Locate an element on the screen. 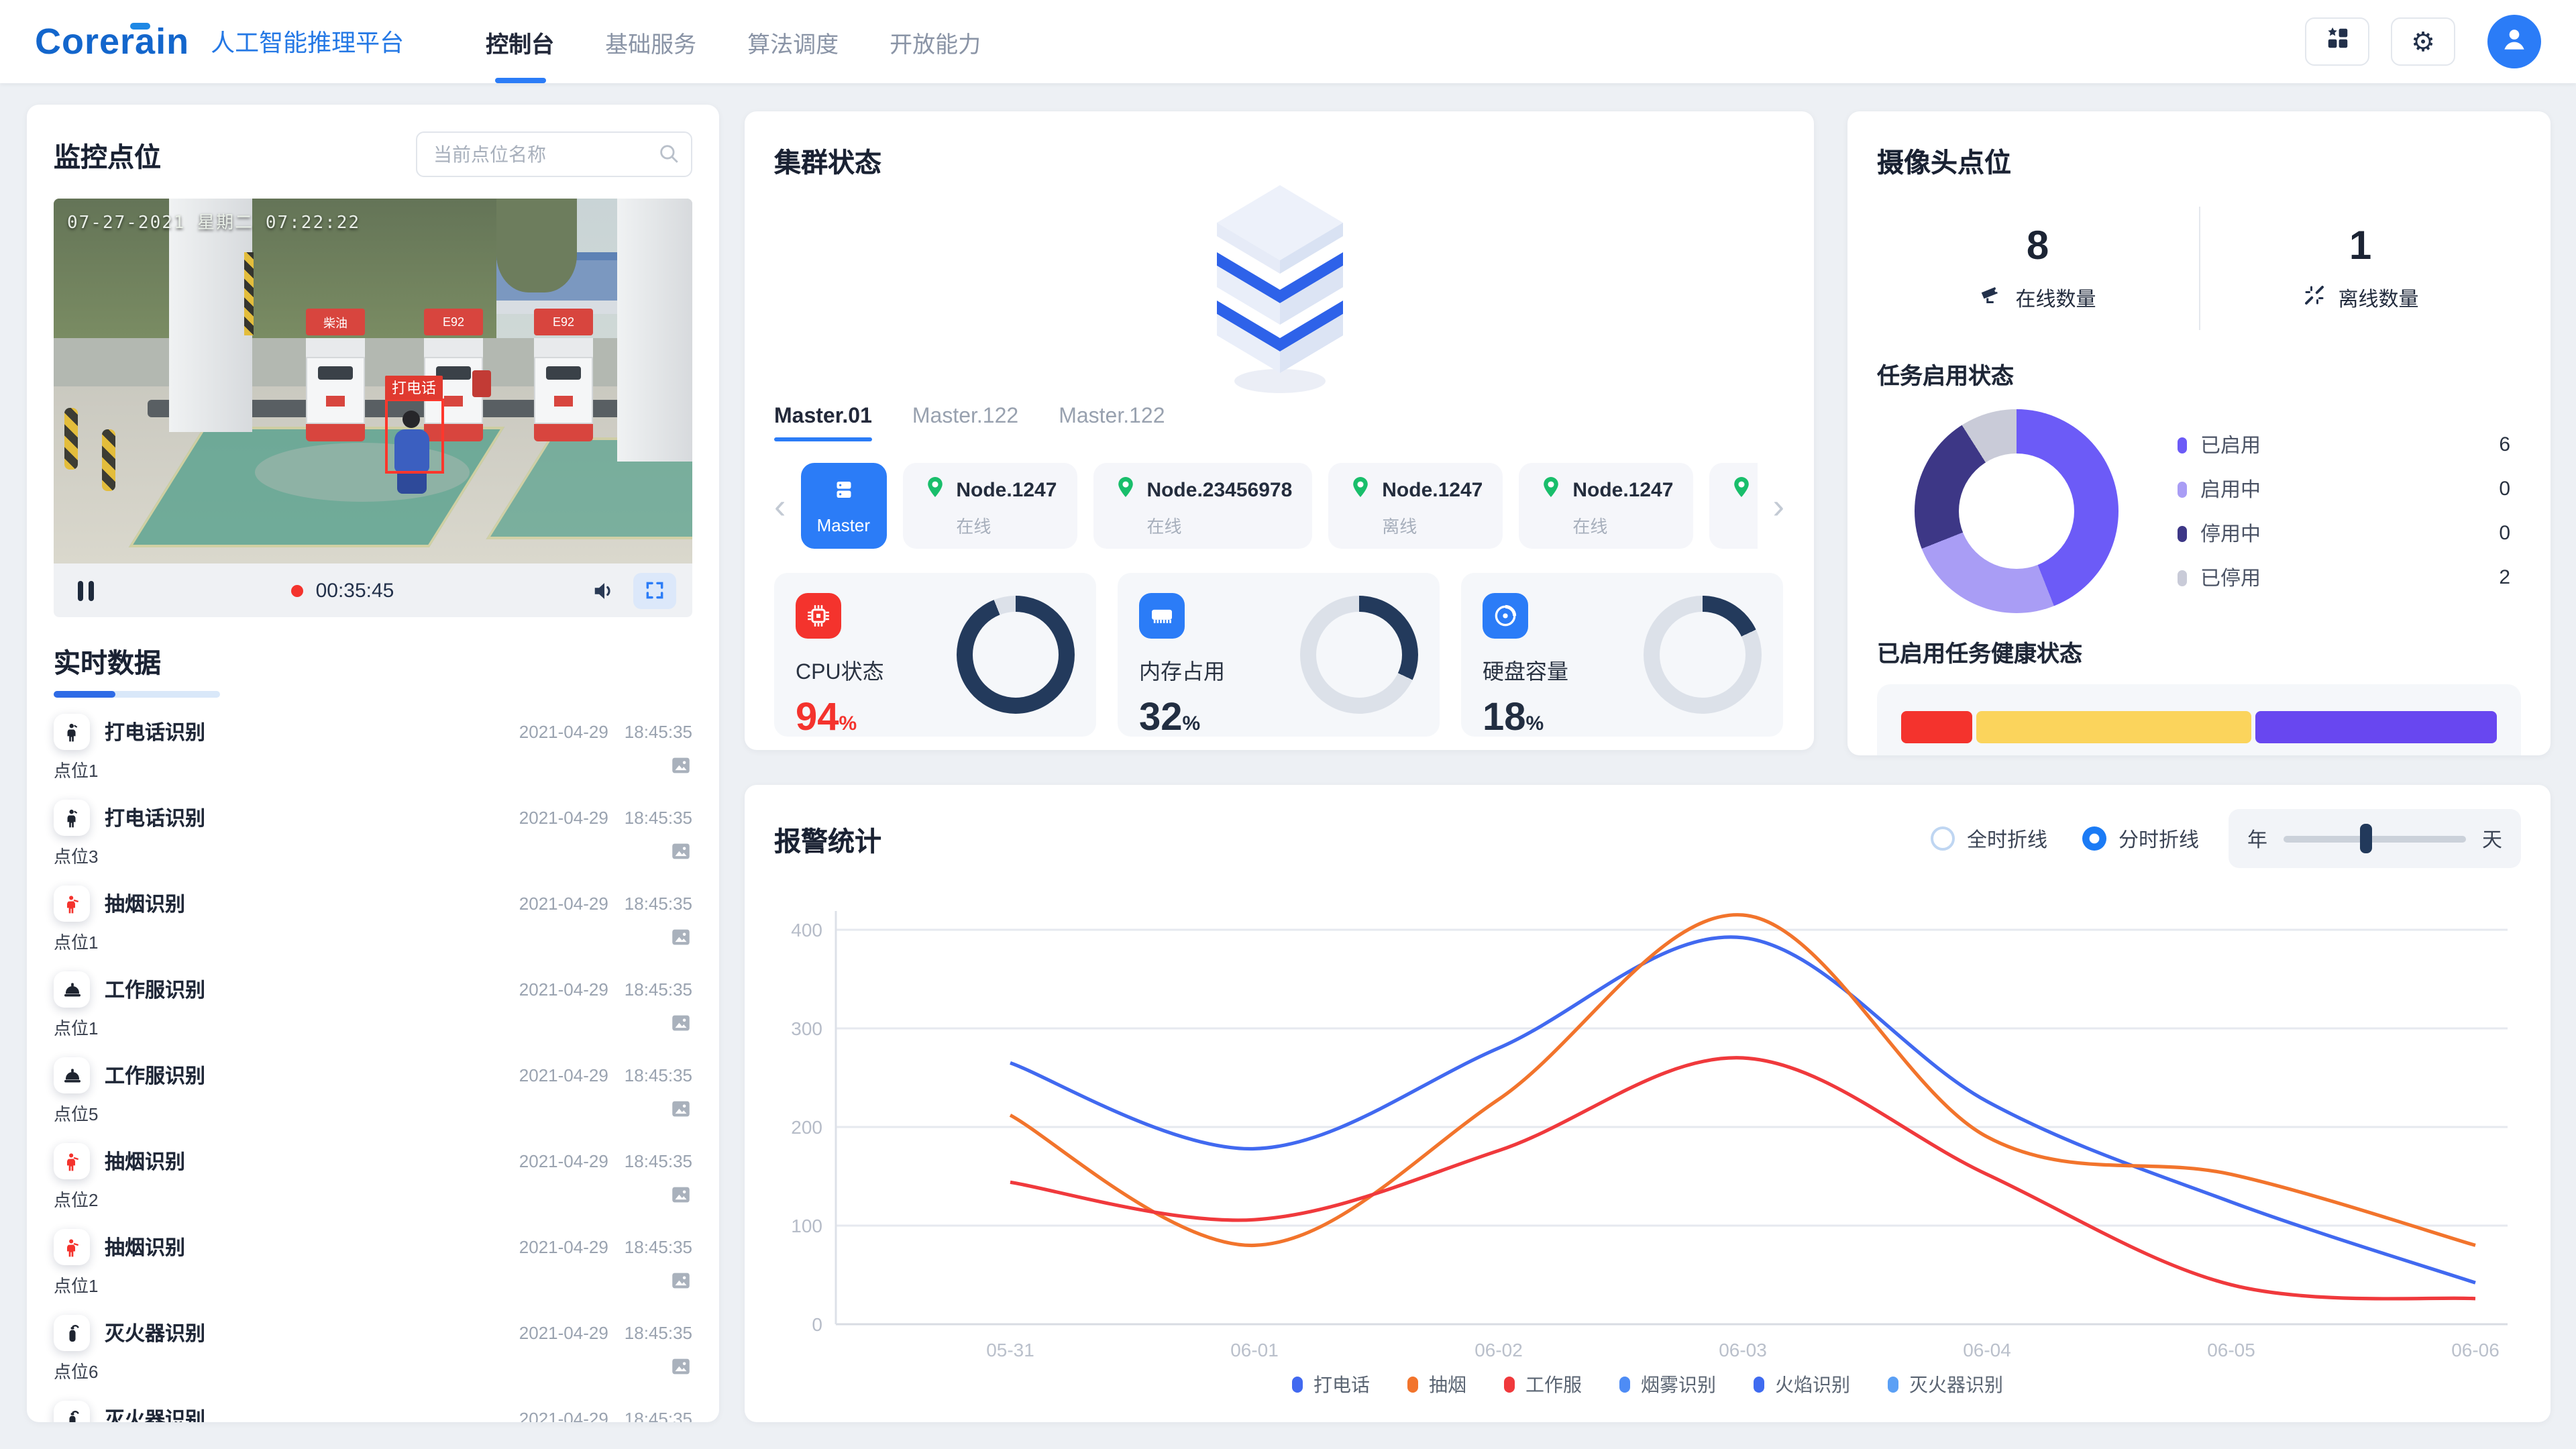 The width and height of the screenshot is (2576, 1449). video-timestamp: 07-27-2021 星期二 07:22:22 is located at coordinates (214, 223).